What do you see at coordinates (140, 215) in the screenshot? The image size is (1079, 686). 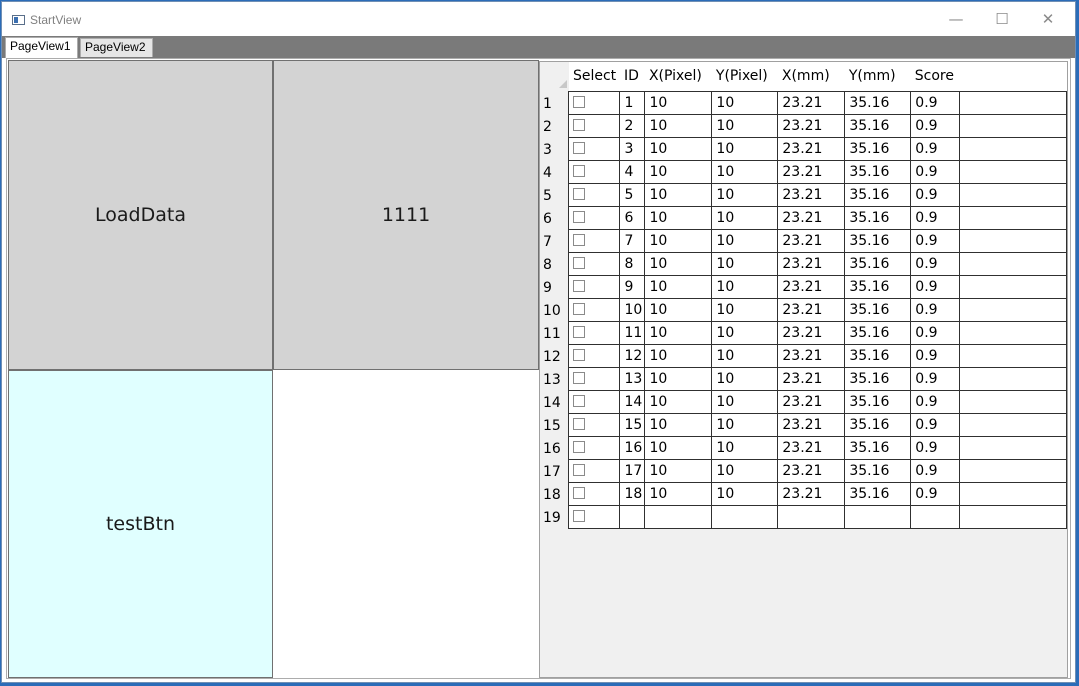 I see `load-data-button: LoadData` at bounding box center [140, 215].